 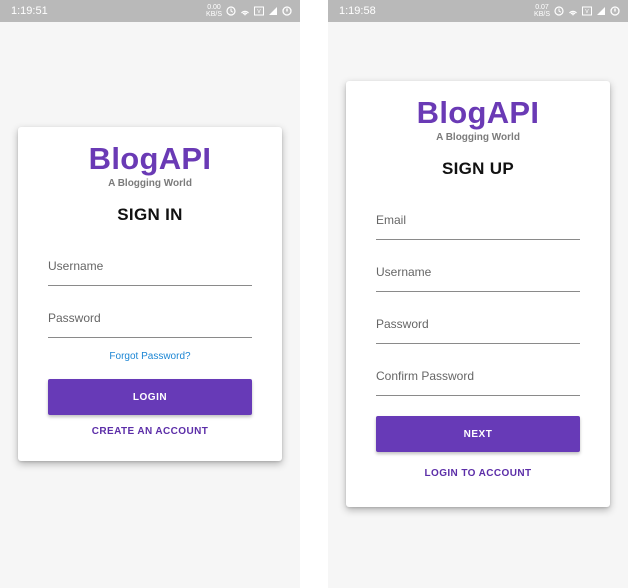 What do you see at coordinates (477, 168) in the screenshot?
I see `page-title: SIGN UP` at bounding box center [477, 168].